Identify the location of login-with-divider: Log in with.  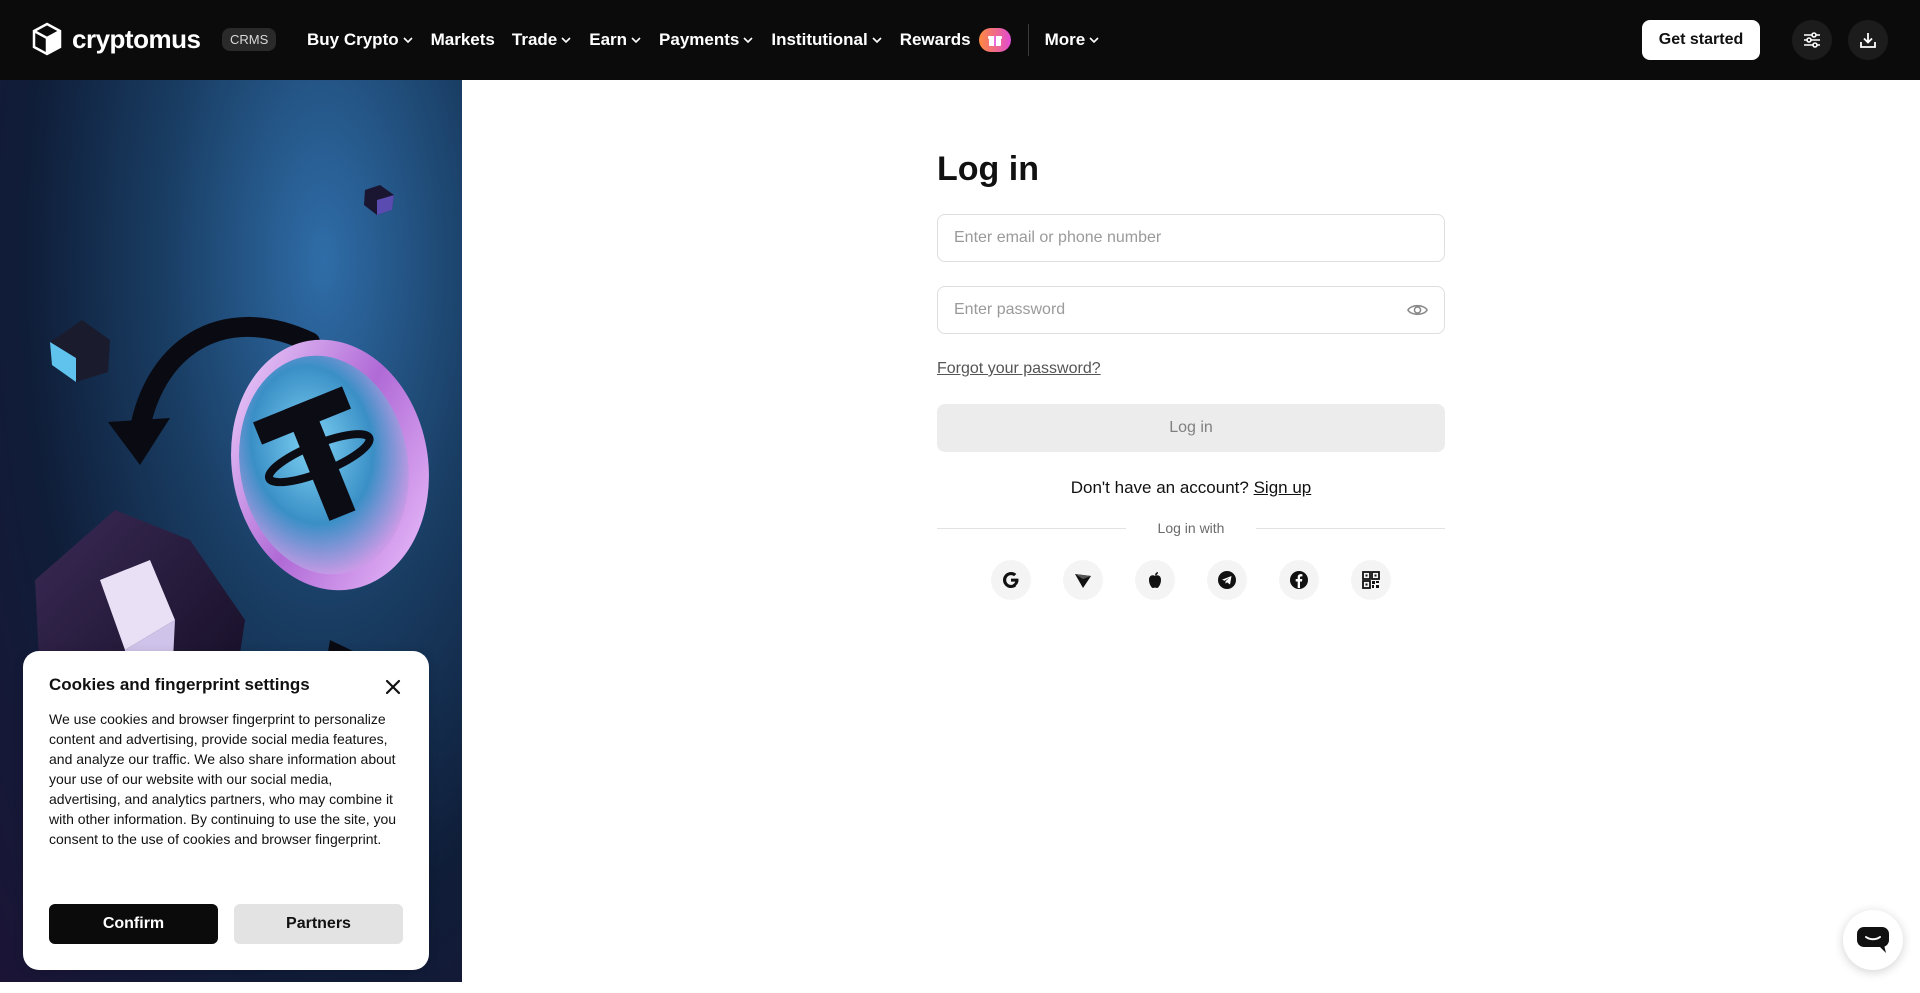
(1191, 528).